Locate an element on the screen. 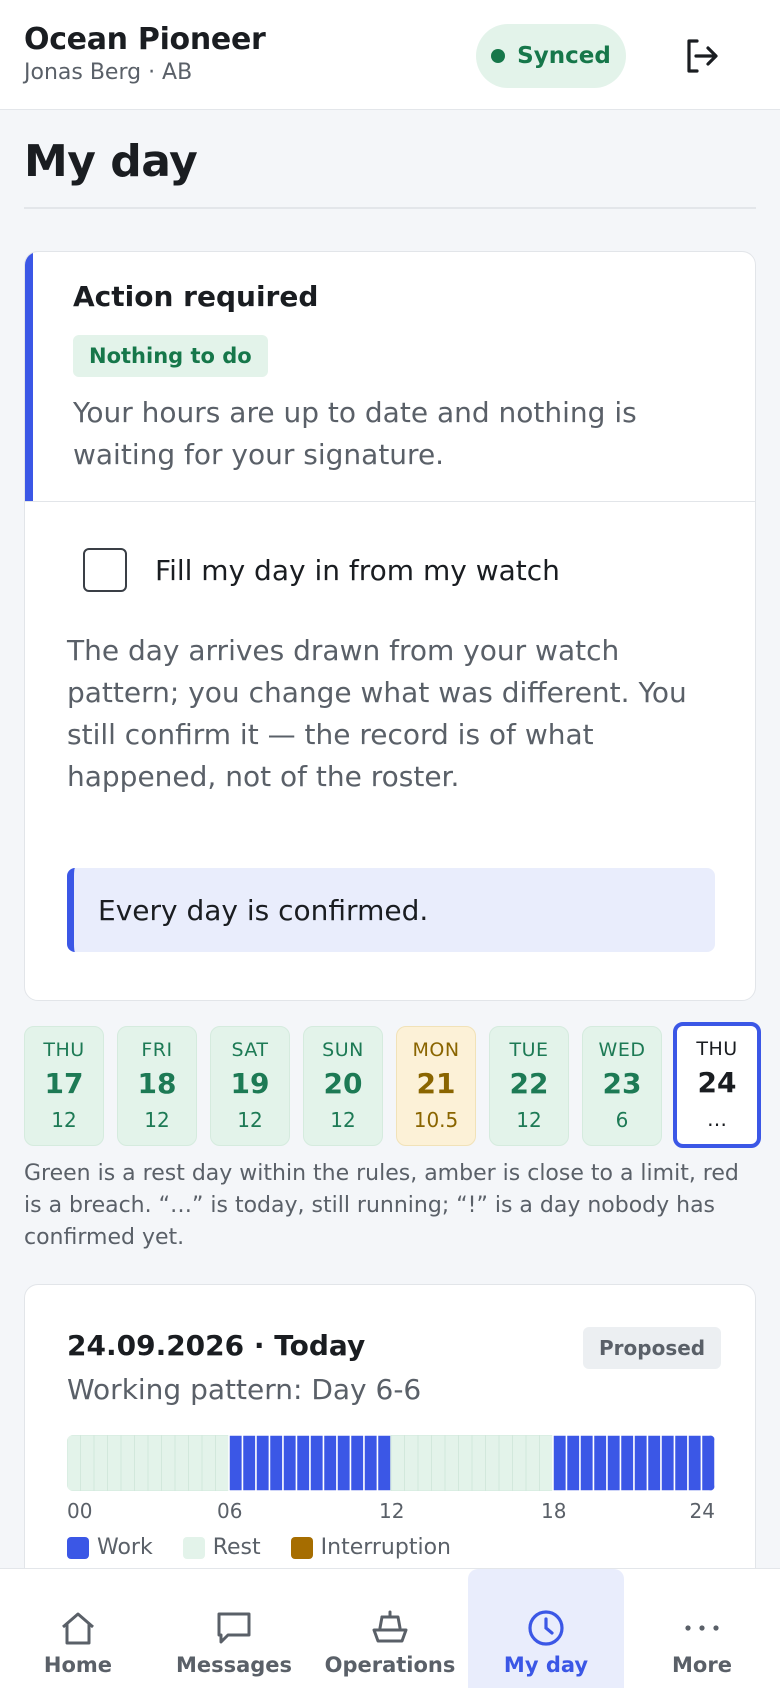 This screenshot has width=780, height=1688. nav-messages: Messages is located at coordinates (234, 1628).